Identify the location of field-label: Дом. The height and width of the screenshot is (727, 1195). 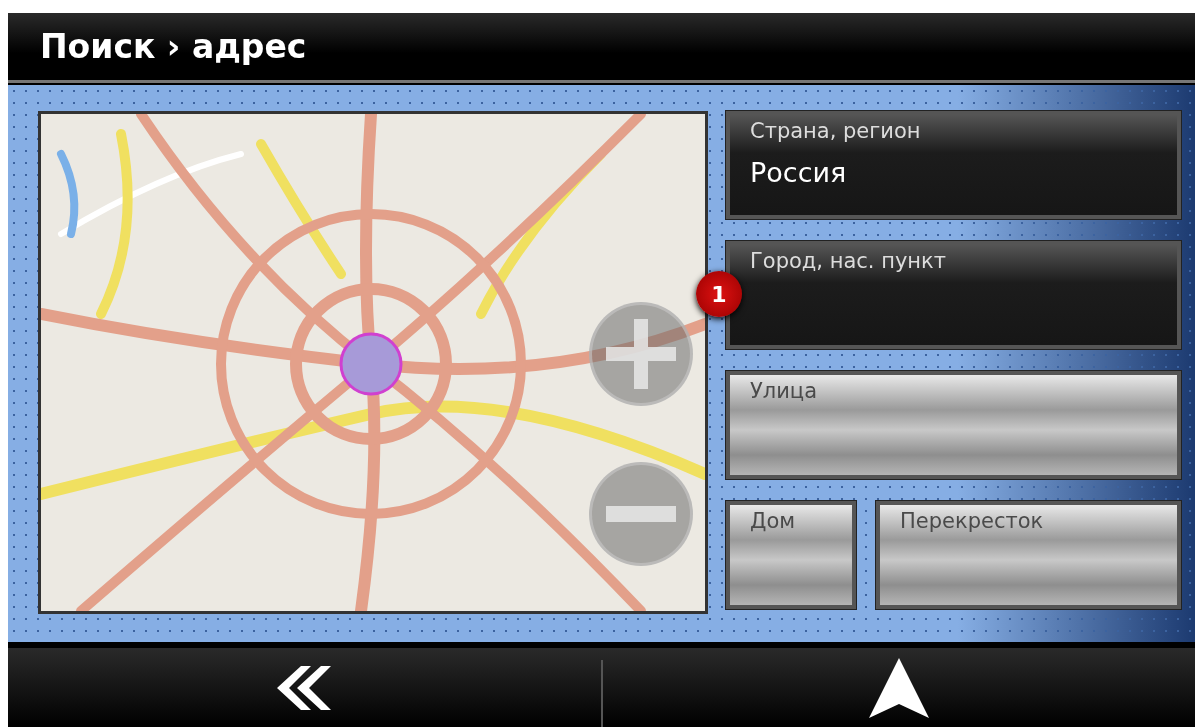
(773, 521).